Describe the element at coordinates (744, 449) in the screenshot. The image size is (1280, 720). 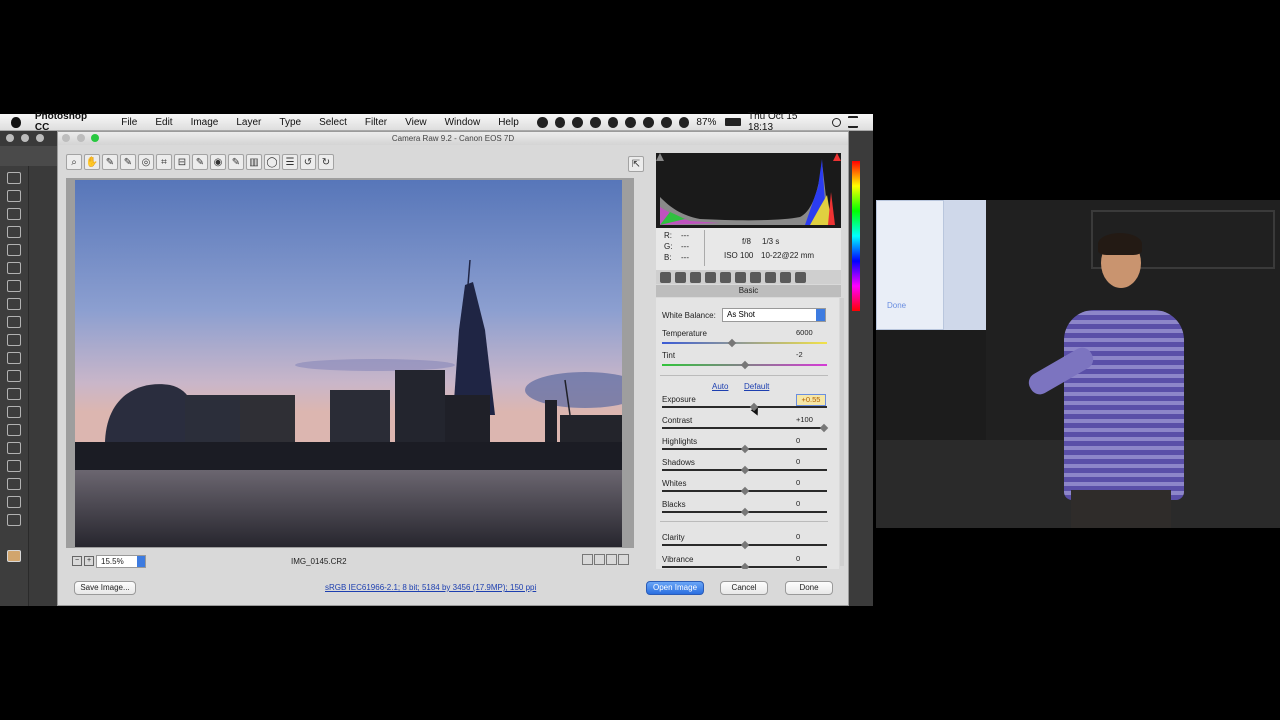
I see `highlights-slider-thumb` at that location.